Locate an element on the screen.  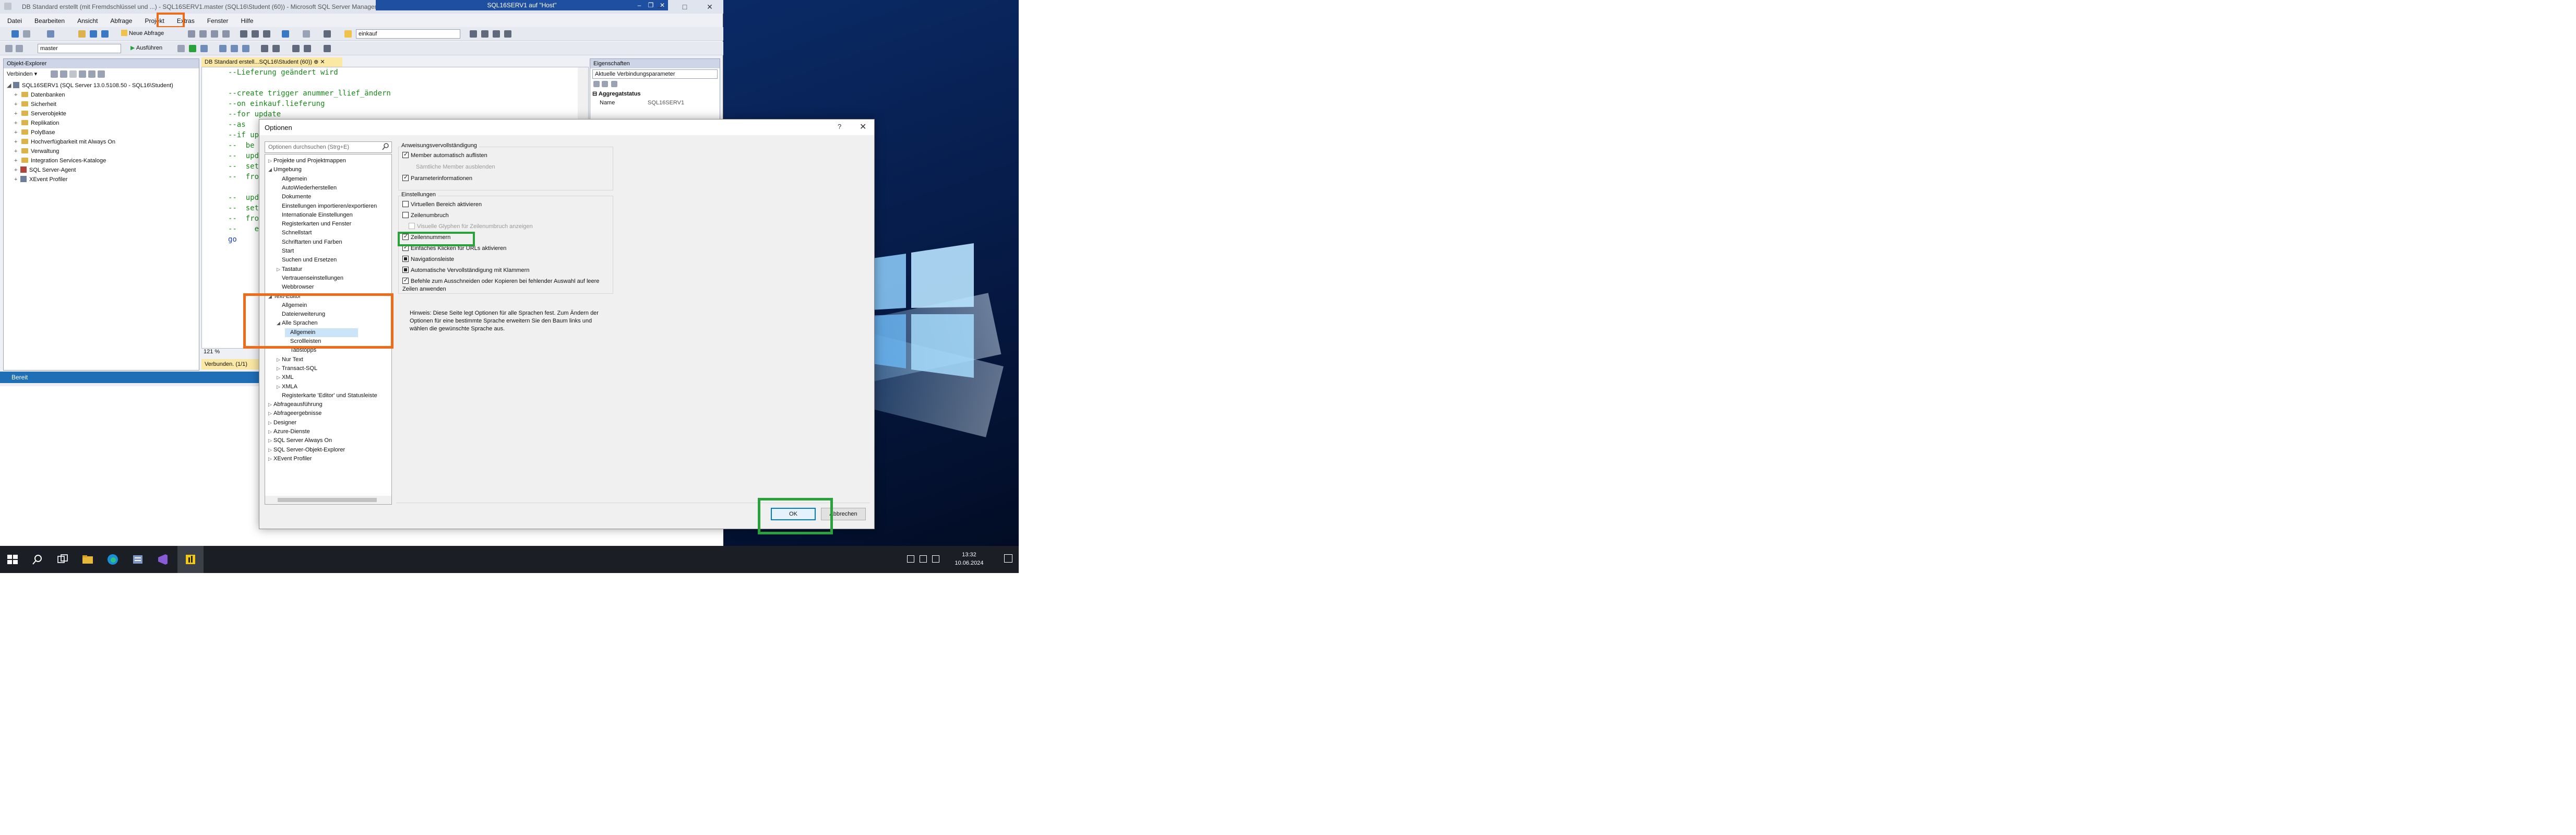
menu-fenster: Fenster is located at coordinates (218, 21).